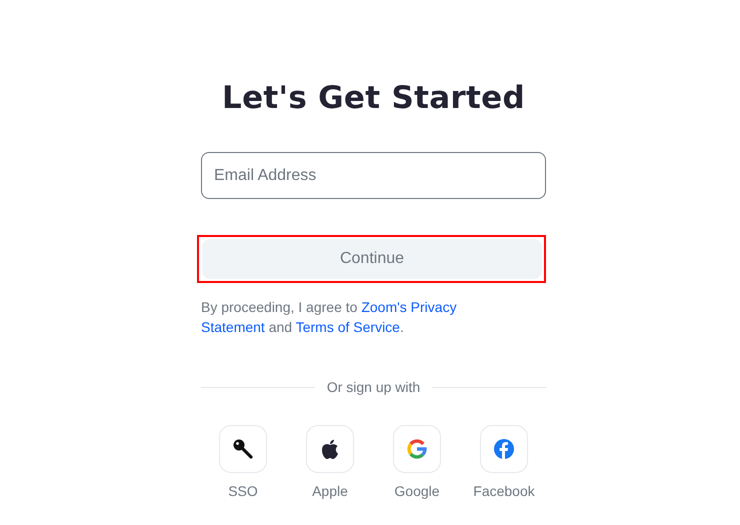  I want to click on provider-label: Google, so click(417, 491).